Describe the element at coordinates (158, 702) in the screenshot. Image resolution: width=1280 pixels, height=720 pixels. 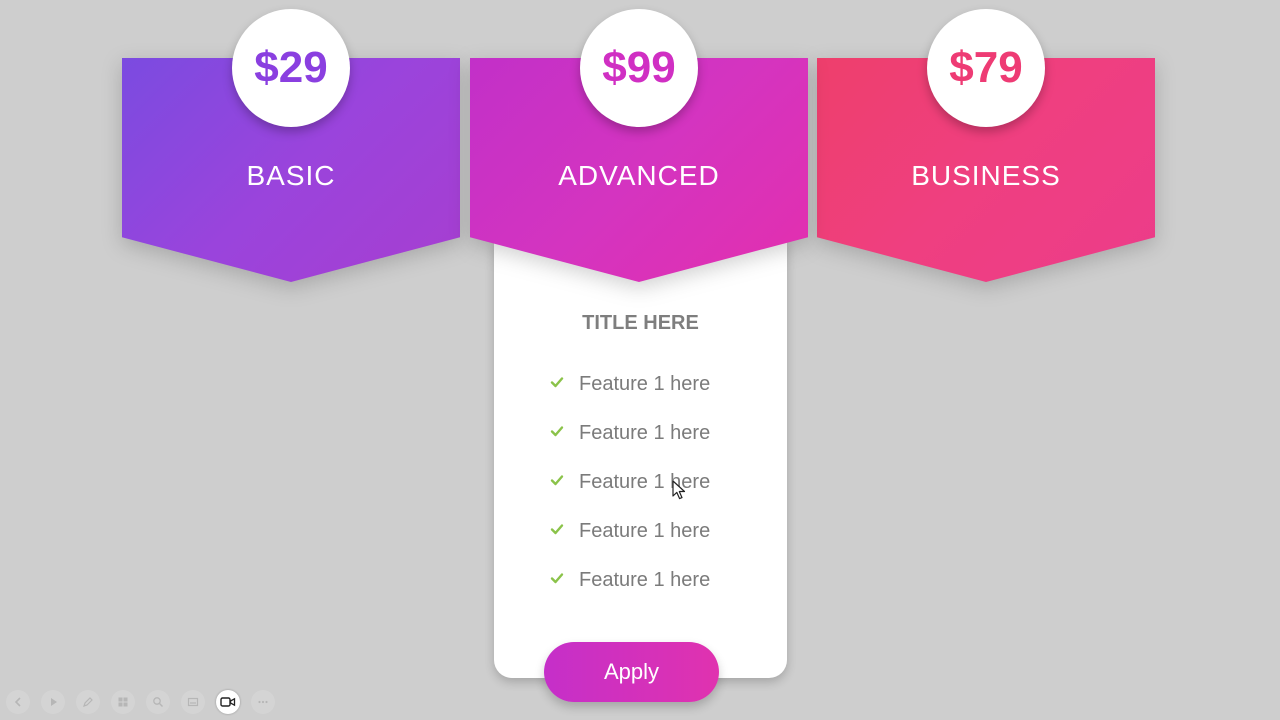
I see `zoom-icon` at that location.